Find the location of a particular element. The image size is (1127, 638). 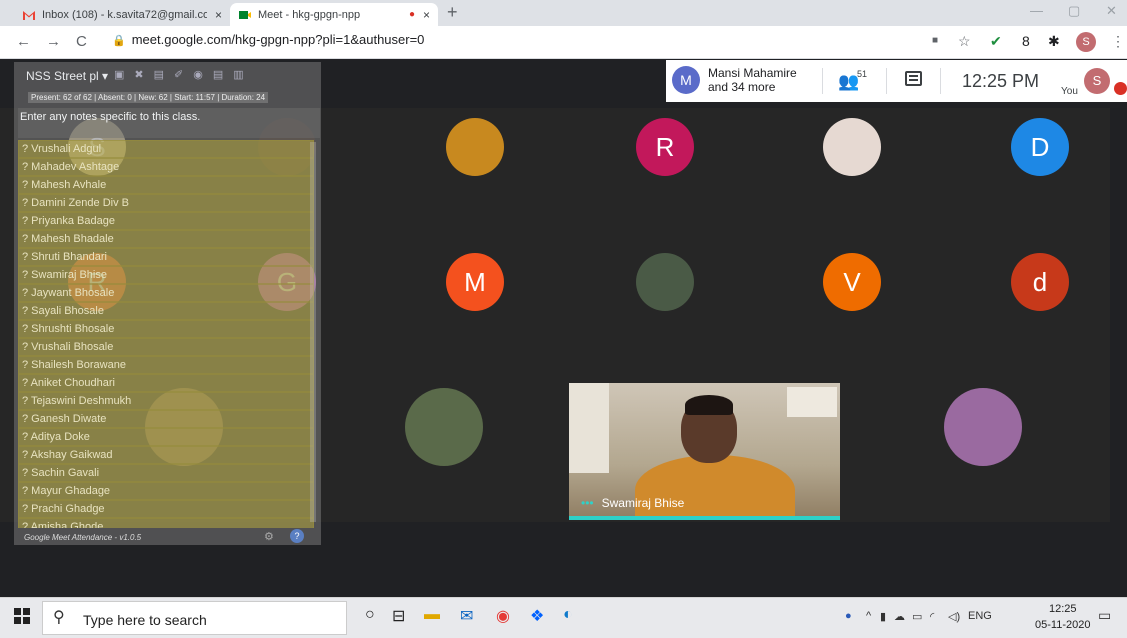

participant-avatar: D is located at coordinates (1040, 147).